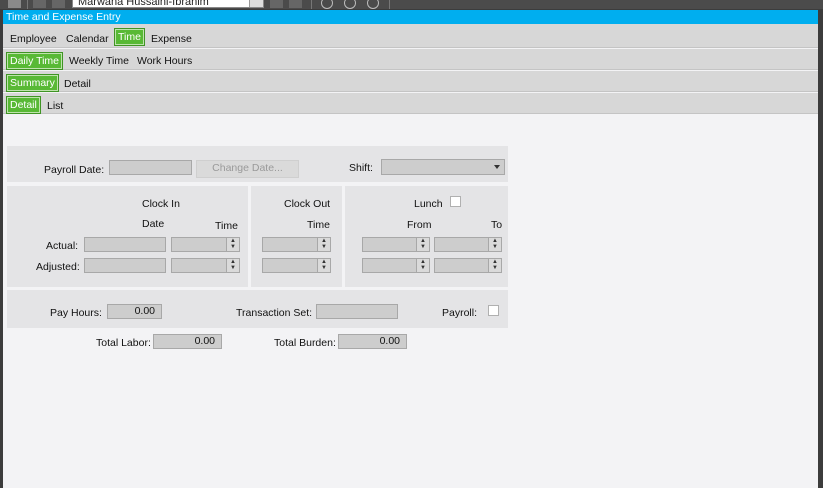 Image resolution: width=823 pixels, height=488 pixels. Describe the element at coordinates (205, 265) in the screenshot. I see `clock-in-adjusted-time: ▲ ▼` at that location.